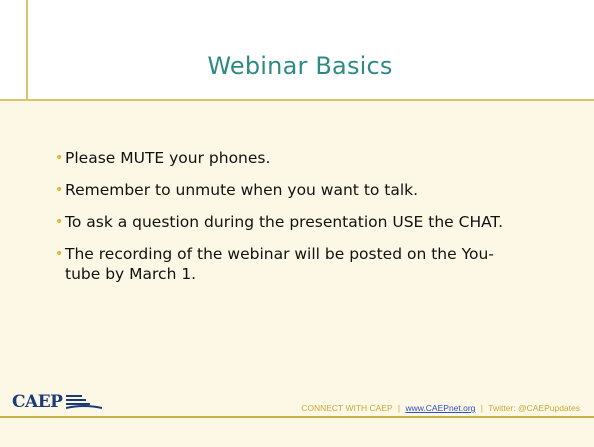 The image size is (594, 447). What do you see at coordinates (37, 402) in the screenshot?
I see `logo-text: CAEP` at bounding box center [37, 402].